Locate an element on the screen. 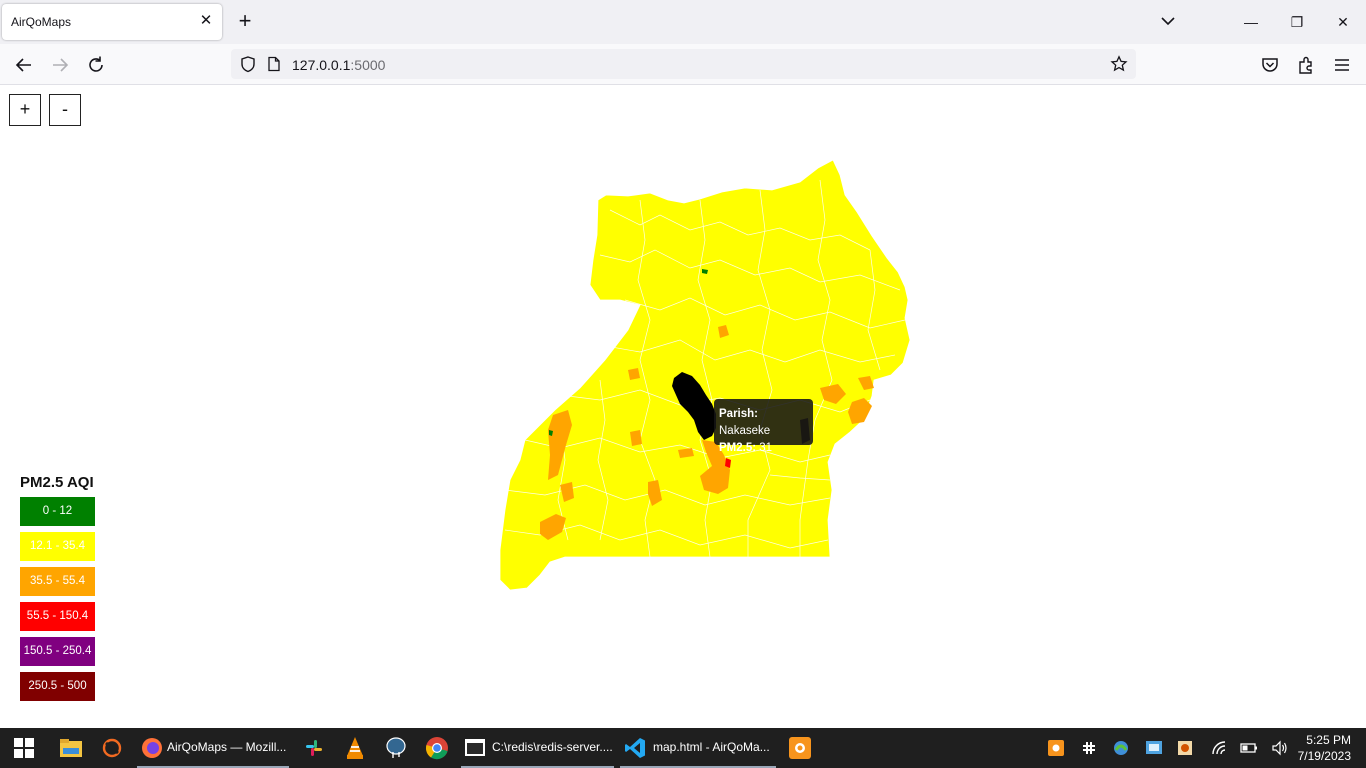 This screenshot has height=768, width=1366. vlc-icon is located at coordinates (355, 748).